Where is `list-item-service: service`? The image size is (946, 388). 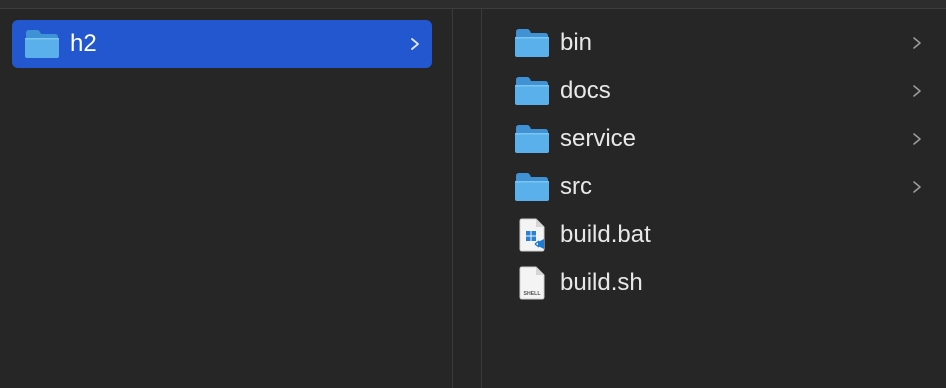 list-item-service: service is located at coordinates (724, 139).